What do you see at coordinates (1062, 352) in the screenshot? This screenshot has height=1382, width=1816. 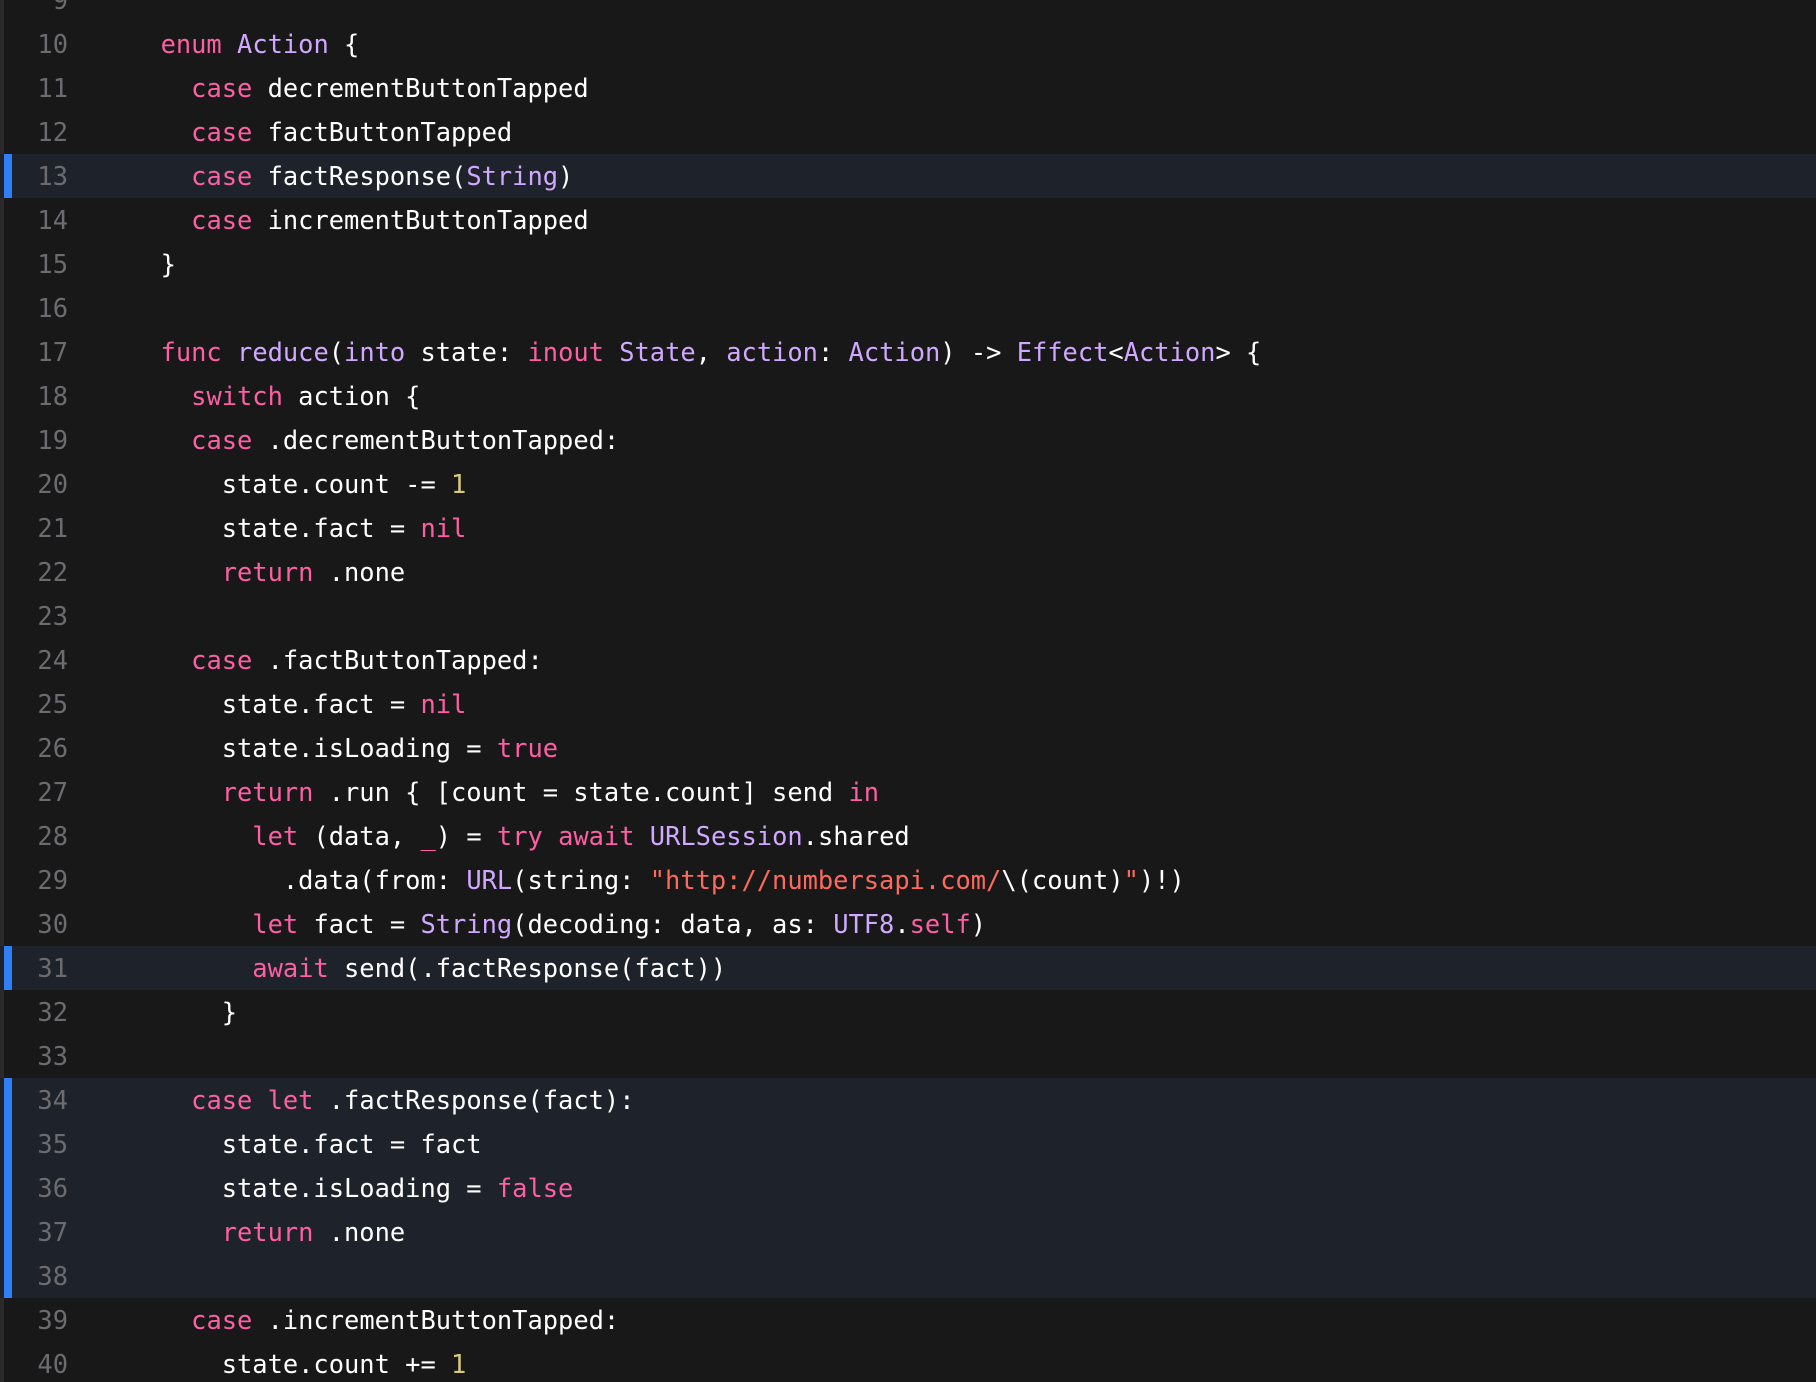 I see `token-ty: Effect` at bounding box center [1062, 352].